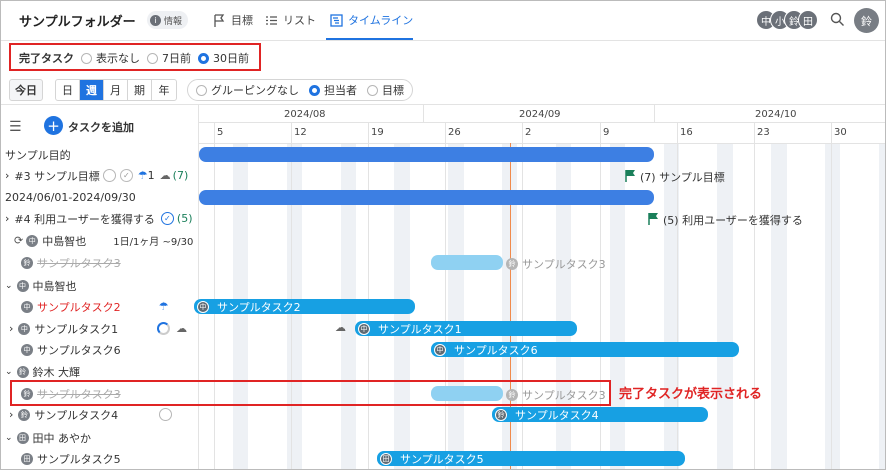 The image size is (886, 470). Describe the element at coordinates (19, 241) in the screenshot. I see `repeat-icon: ⟳` at that location.